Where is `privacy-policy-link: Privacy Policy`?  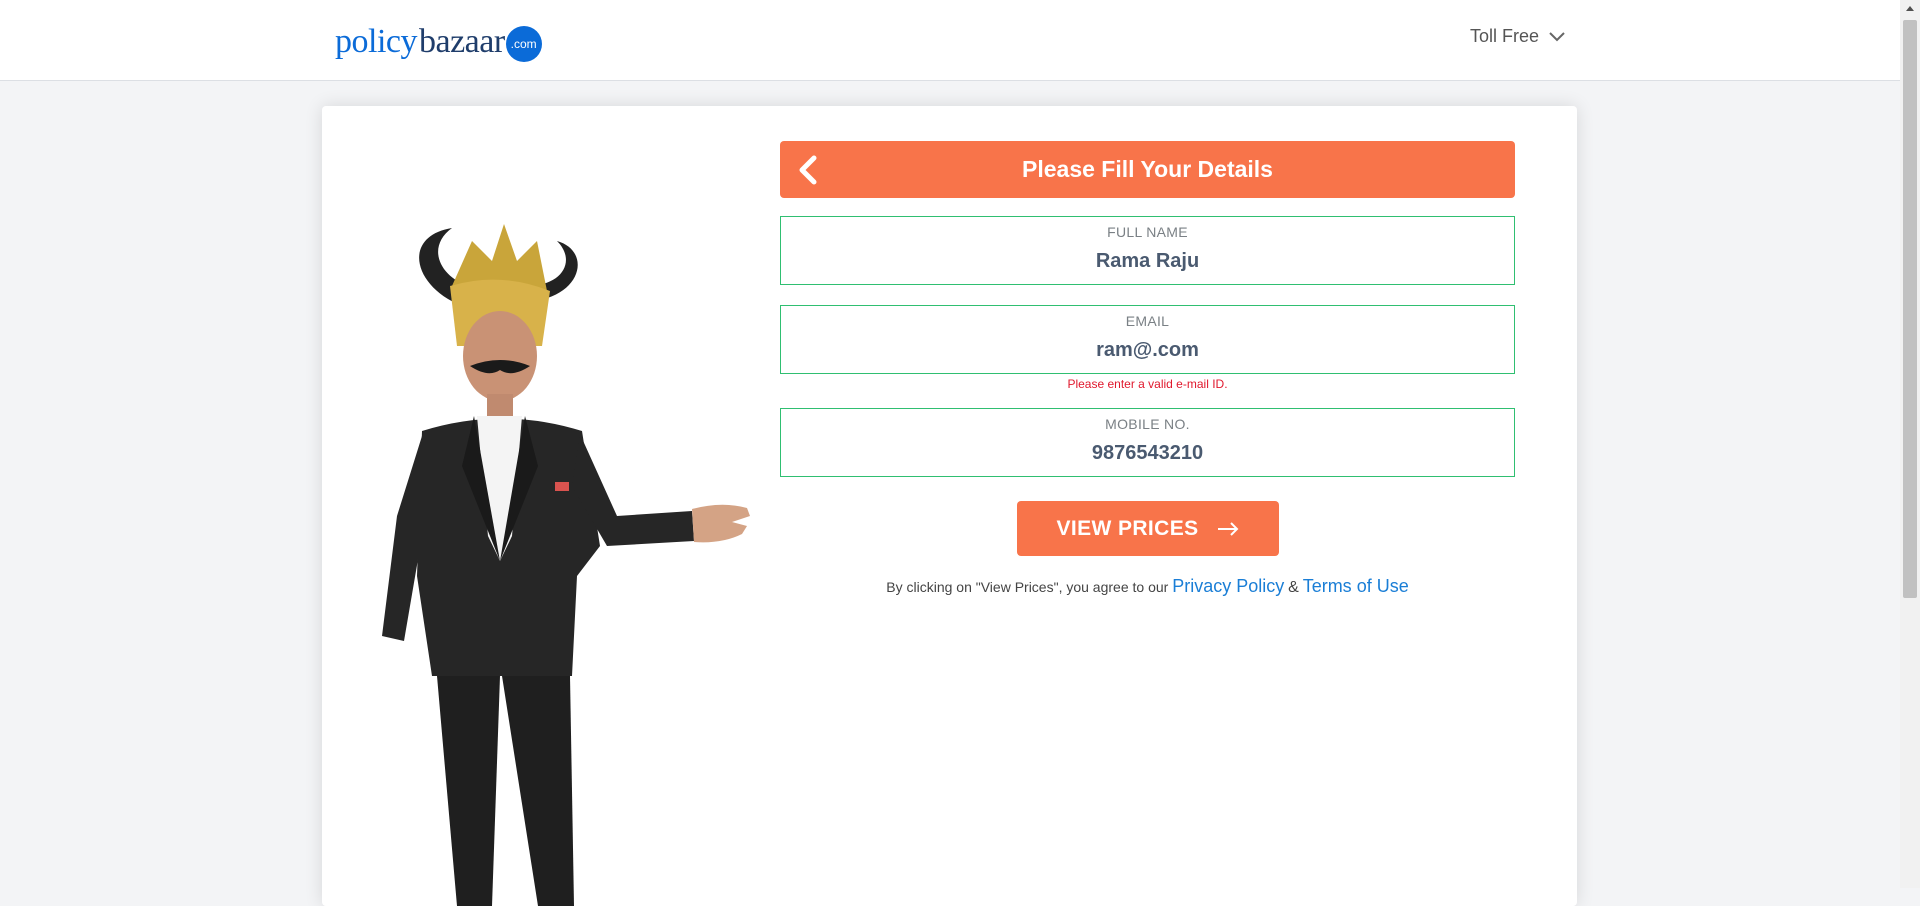 privacy-policy-link: Privacy Policy is located at coordinates (1228, 586).